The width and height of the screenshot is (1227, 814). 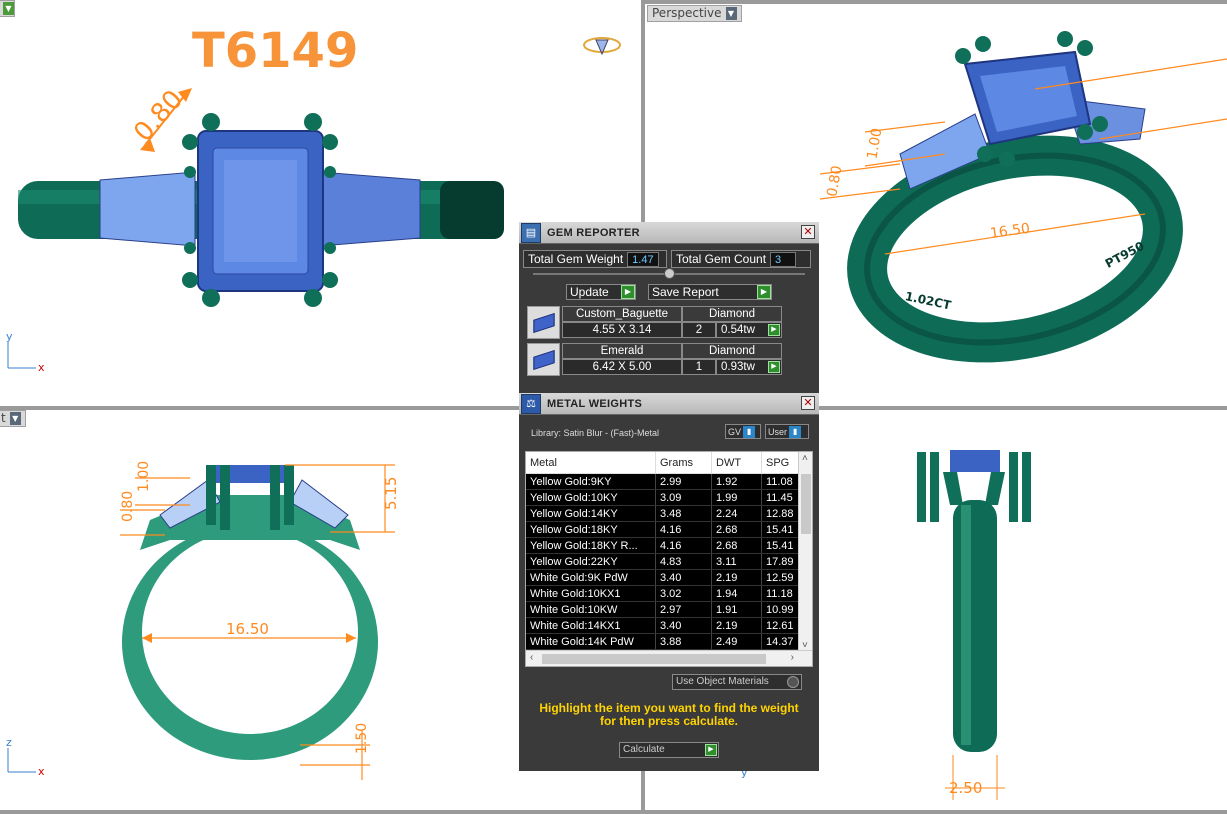 I want to click on right-dim-width: 2.50, so click(x=965, y=788).